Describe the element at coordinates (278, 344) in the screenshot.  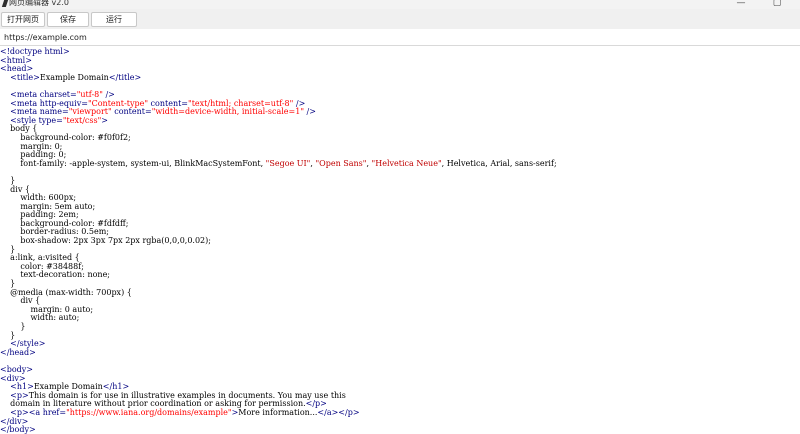
I see `code-line: </style>` at that location.